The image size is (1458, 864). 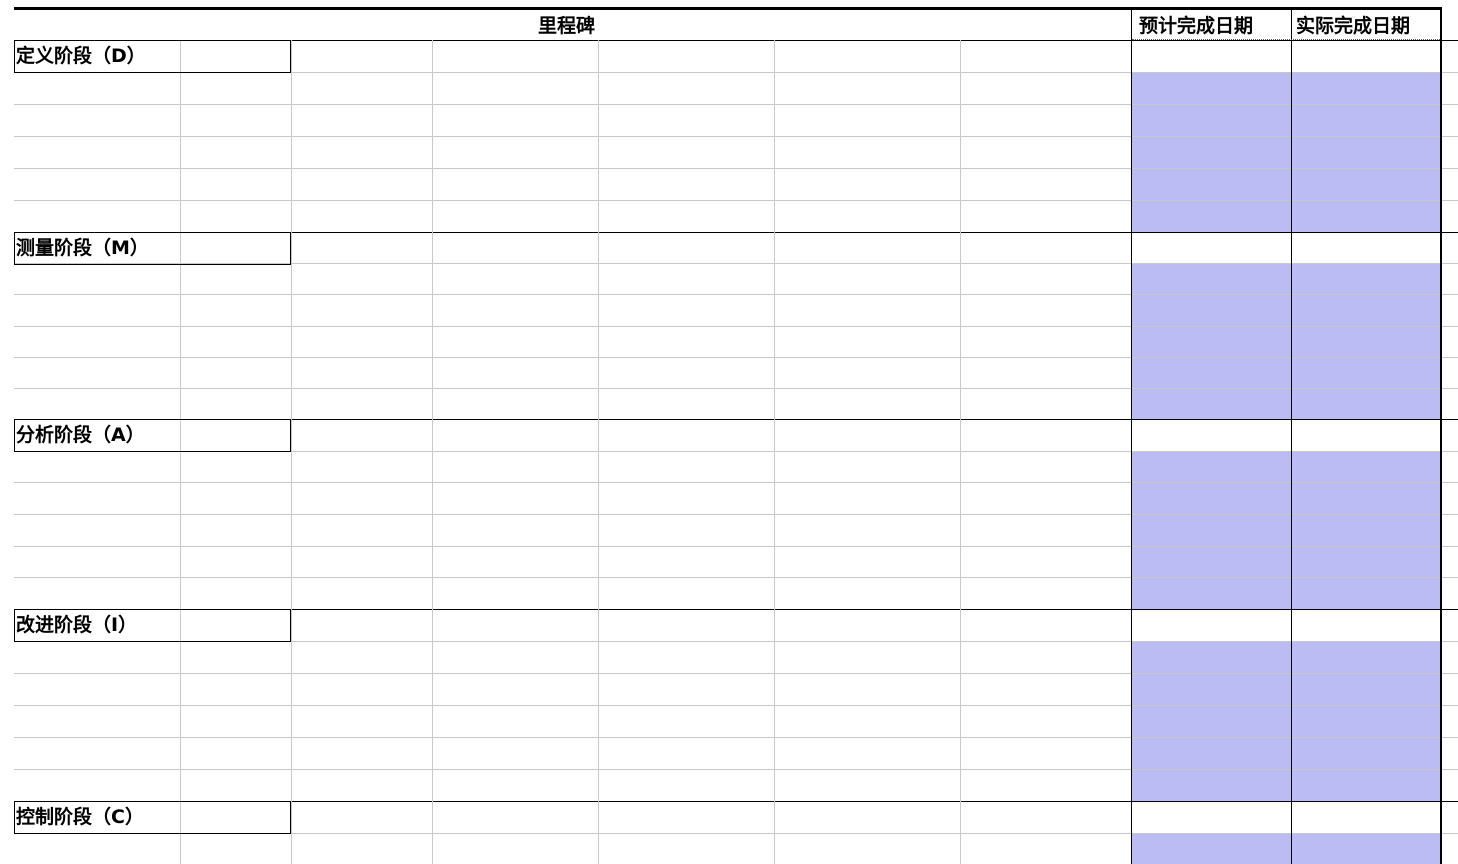 What do you see at coordinates (80, 817) in the screenshot?
I see `phase-label: 控制阶段（C）` at bounding box center [80, 817].